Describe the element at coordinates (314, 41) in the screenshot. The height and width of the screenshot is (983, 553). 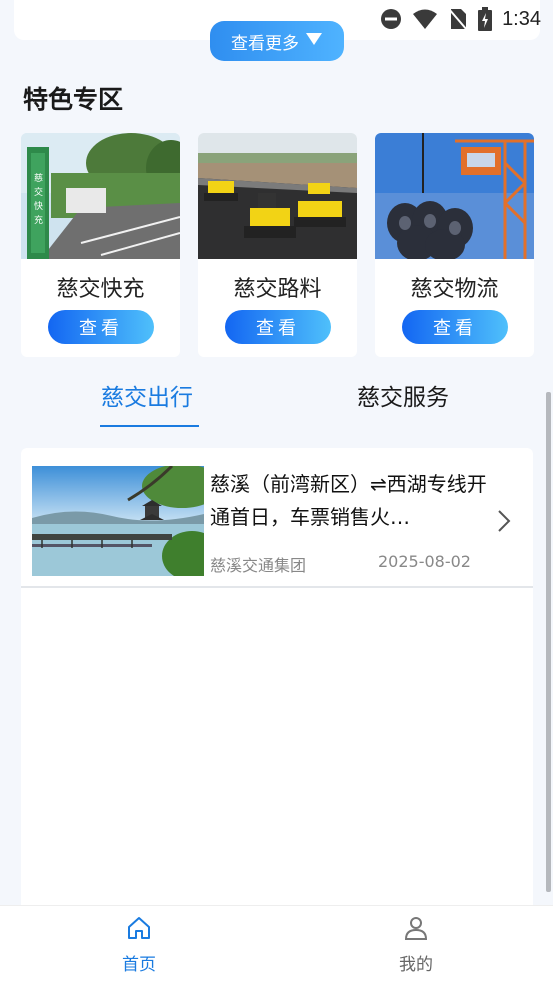
I see `triangle-down-icon` at that location.